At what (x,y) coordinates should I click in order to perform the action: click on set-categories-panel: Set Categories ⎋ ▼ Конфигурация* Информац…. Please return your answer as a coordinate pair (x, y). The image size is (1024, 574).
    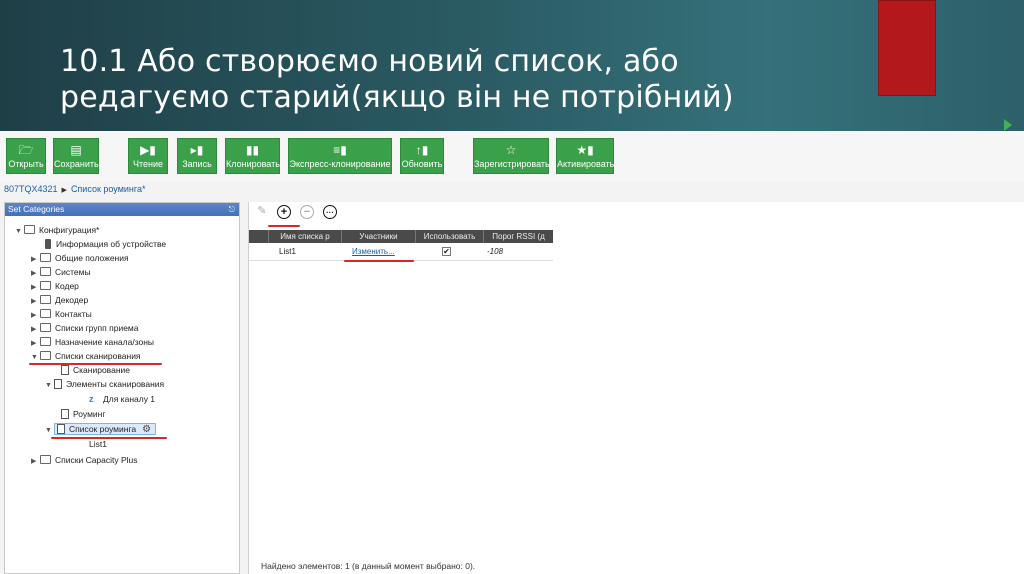
    Looking at the image, I should click on (122, 388).